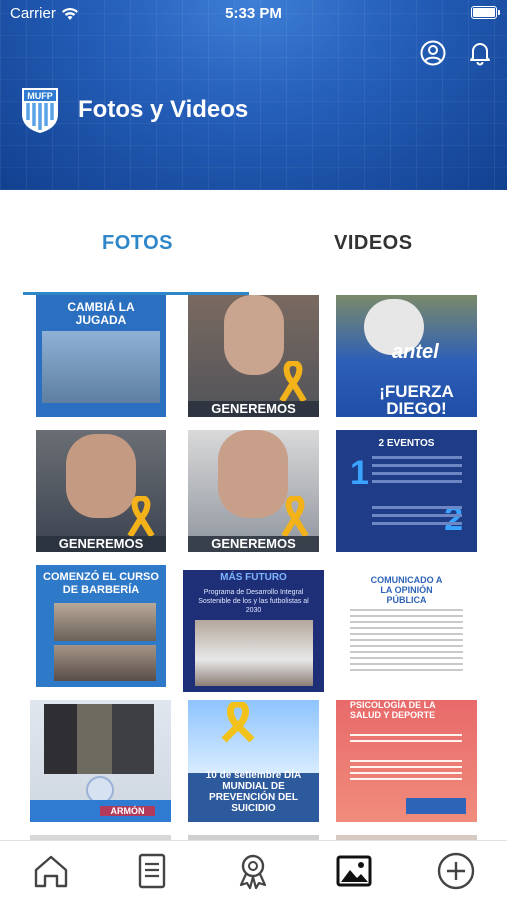 This screenshot has width=507, height=900. I want to click on status-bar: Carrier 5:33 PM, so click(253, 14).